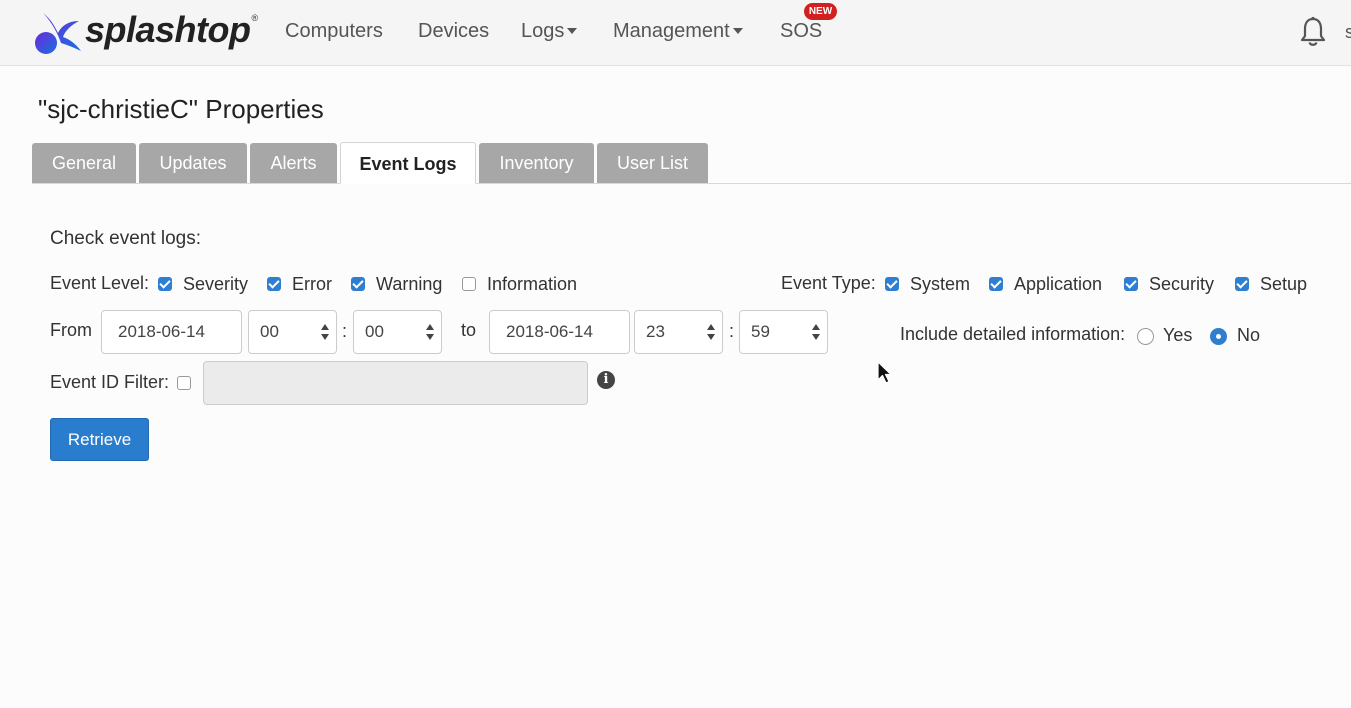  What do you see at coordinates (1313, 32) in the screenshot?
I see `bell-icon` at bounding box center [1313, 32].